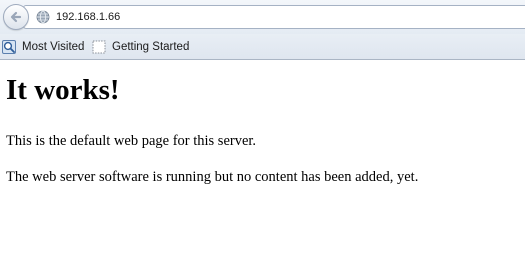 This screenshot has width=525, height=258. What do you see at coordinates (262, 47) in the screenshot?
I see `bookmarks-toolbar: Most Visited Getting Started` at bounding box center [262, 47].